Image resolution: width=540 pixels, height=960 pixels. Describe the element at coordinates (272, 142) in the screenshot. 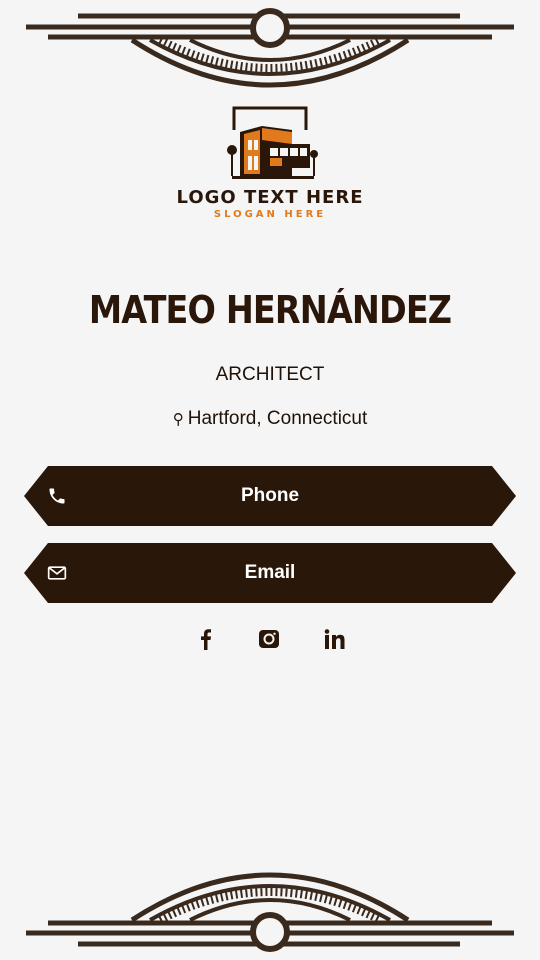

I see `building-logo-icon` at that location.